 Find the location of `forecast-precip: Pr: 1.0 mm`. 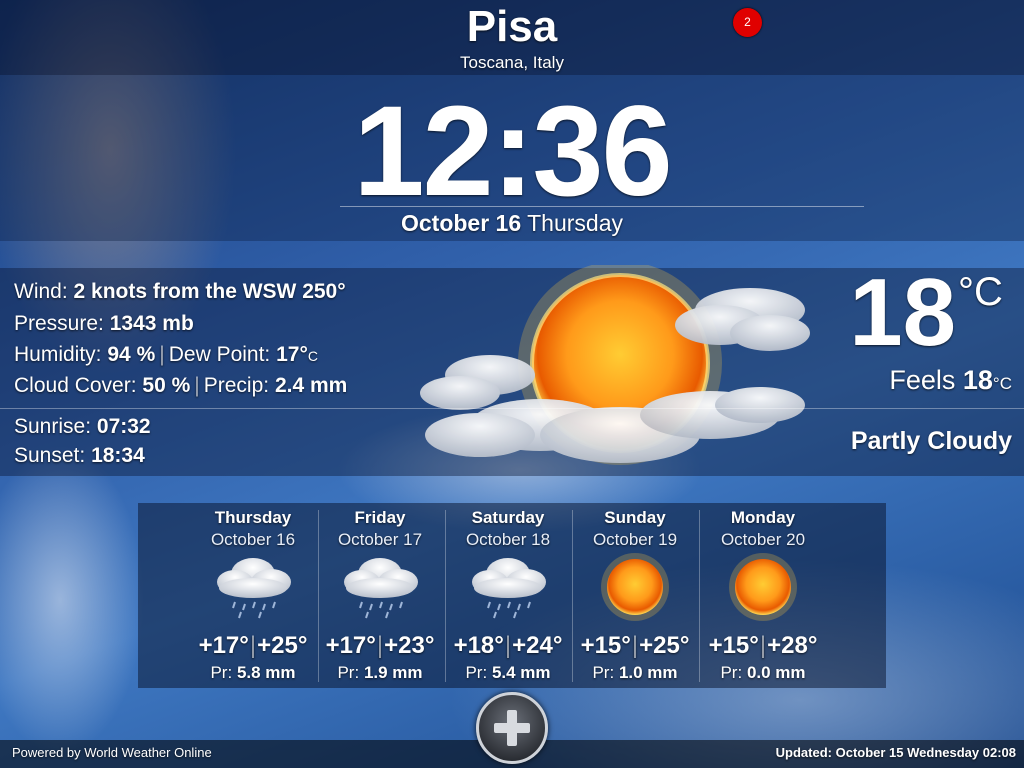

forecast-precip: Pr: 1.0 mm is located at coordinates (635, 673).